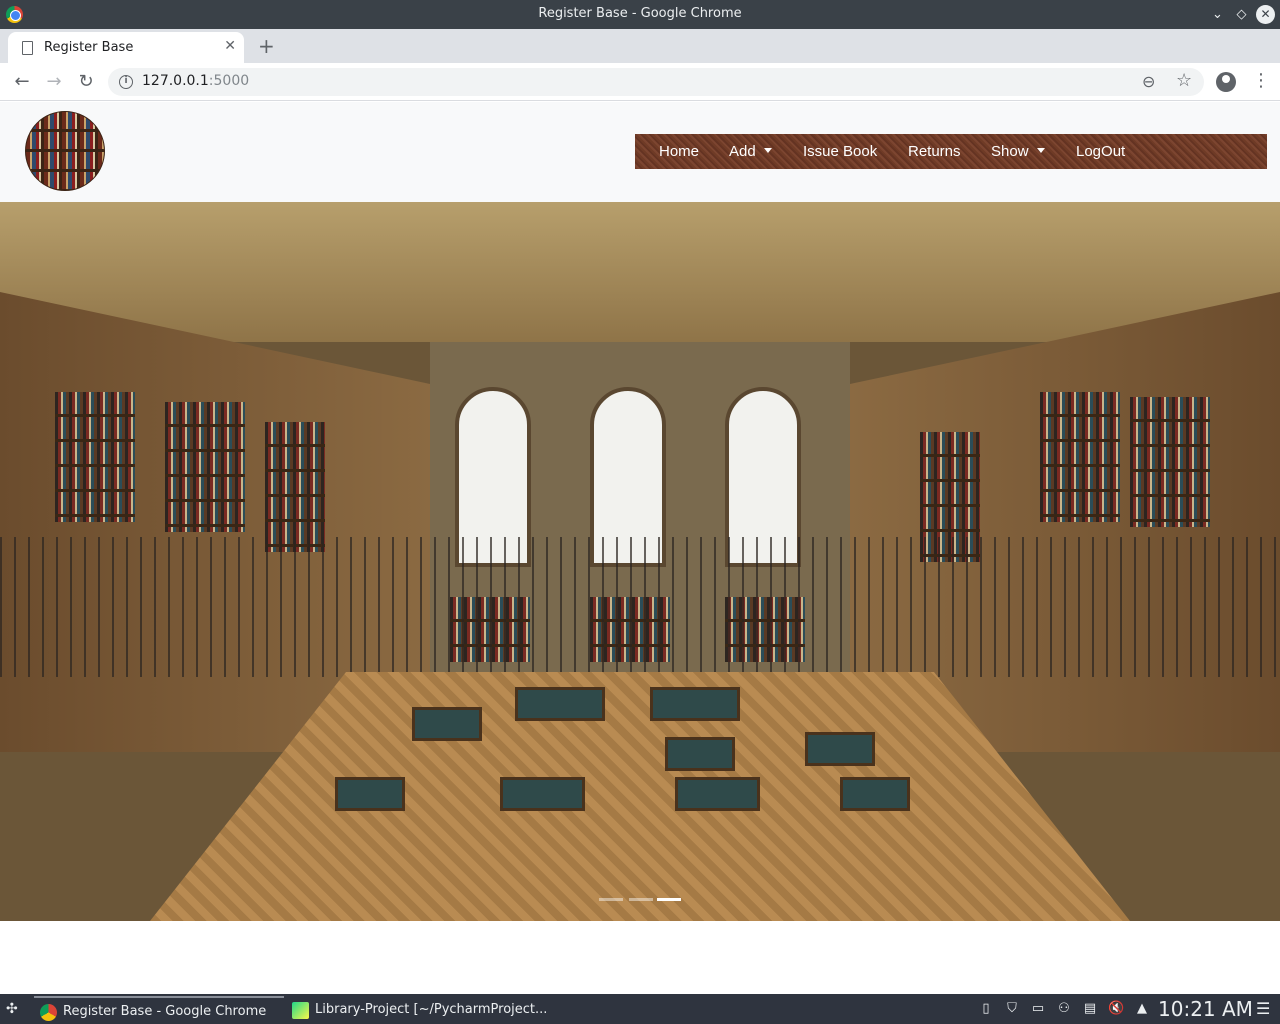 Image resolution: width=1280 pixels, height=1024 pixels. Describe the element at coordinates (230, 46) in the screenshot. I see `close-tab-icon: ✕` at that location.